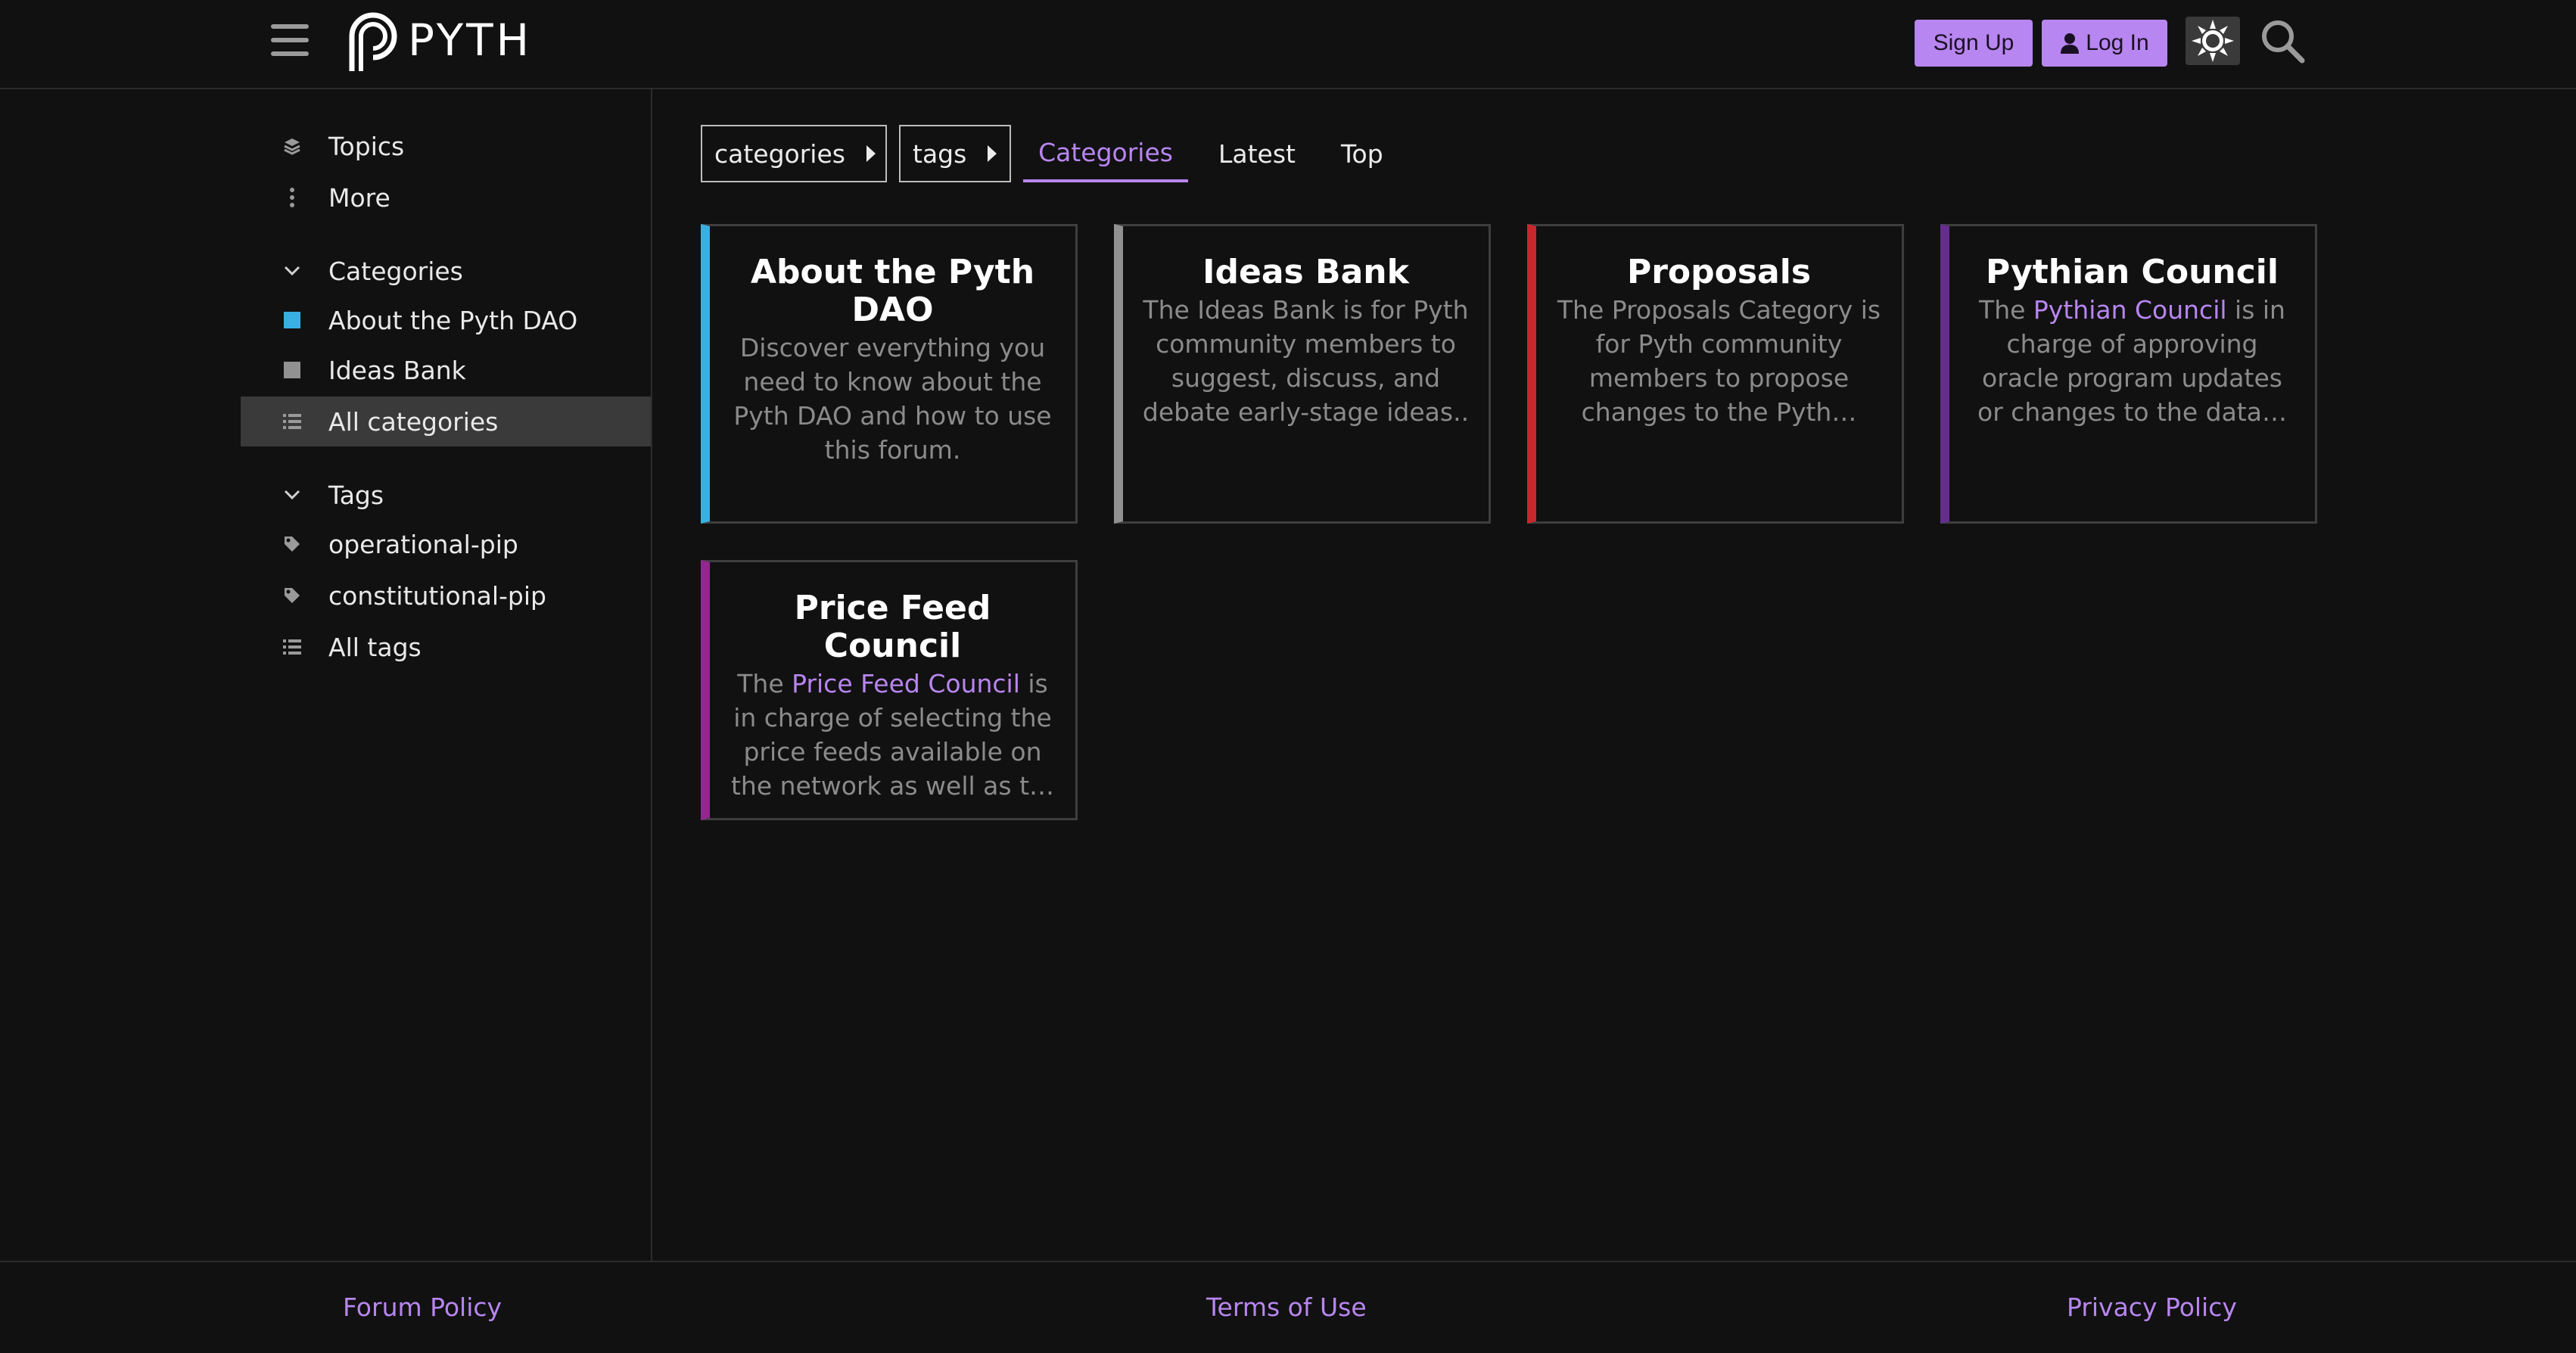 Image resolution: width=2576 pixels, height=1353 pixels. What do you see at coordinates (2132, 272) in the screenshot?
I see `category-card-title: Pythian Council` at bounding box center [2132, 272].